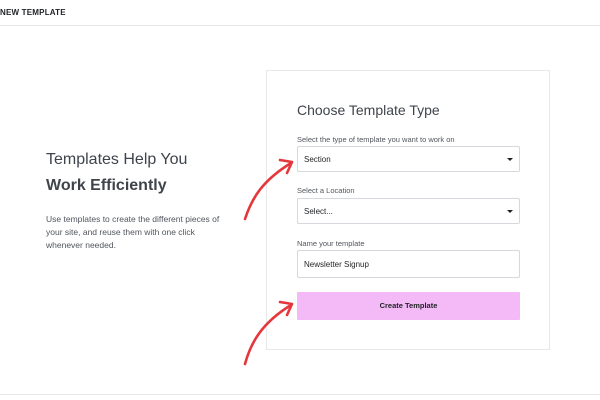 The image size is (600, 400). What do you see at coordinates (408, 306) in the screenshot?
I see `create-template-button: Create Template` at bounding box center [408, 306].